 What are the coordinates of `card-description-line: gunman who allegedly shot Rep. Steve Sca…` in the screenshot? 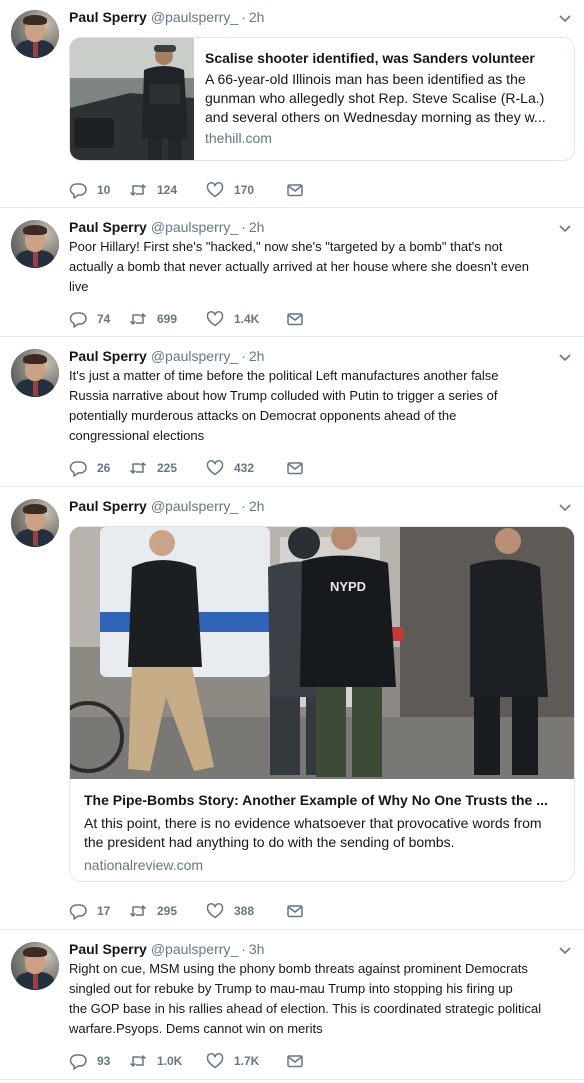 It's located at (375, 98).